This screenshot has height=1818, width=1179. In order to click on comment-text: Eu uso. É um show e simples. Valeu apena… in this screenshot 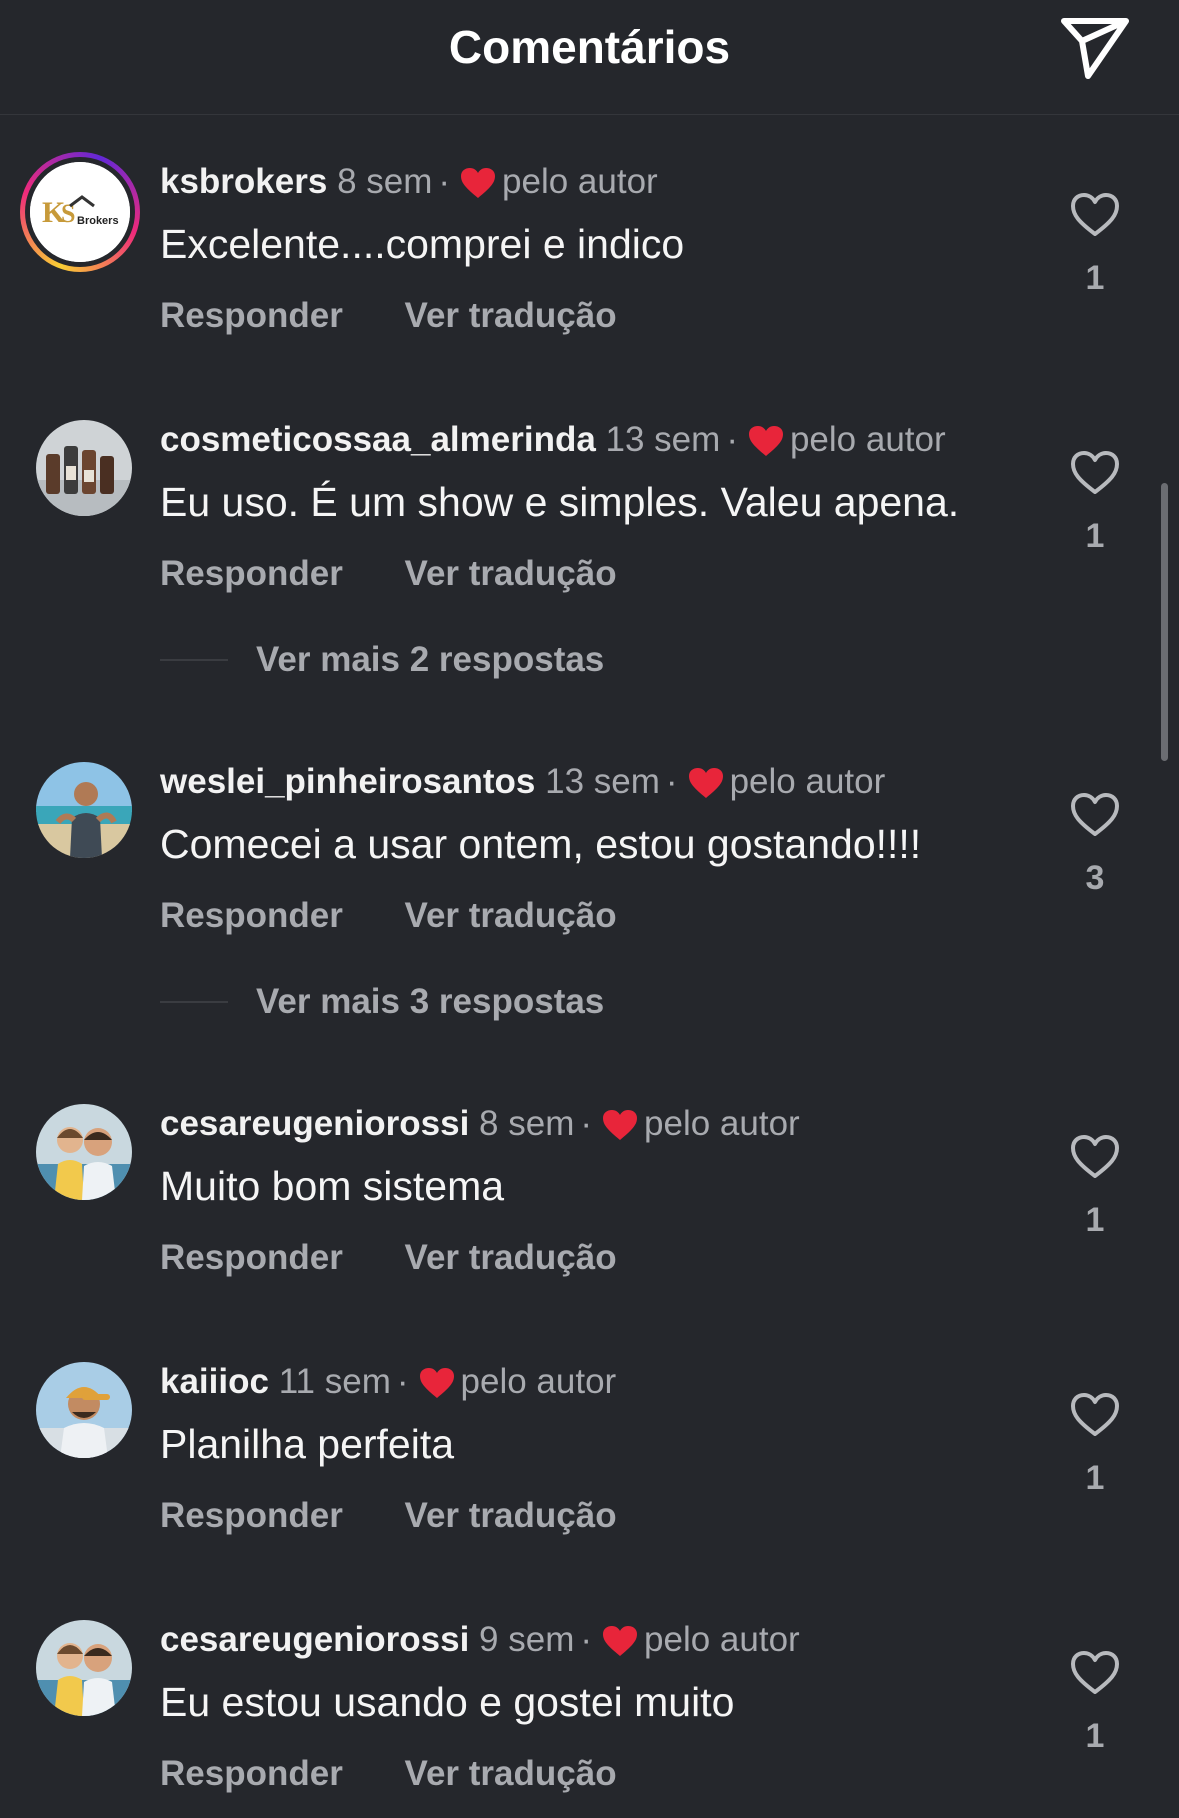, I will do `click(560, 502)`.